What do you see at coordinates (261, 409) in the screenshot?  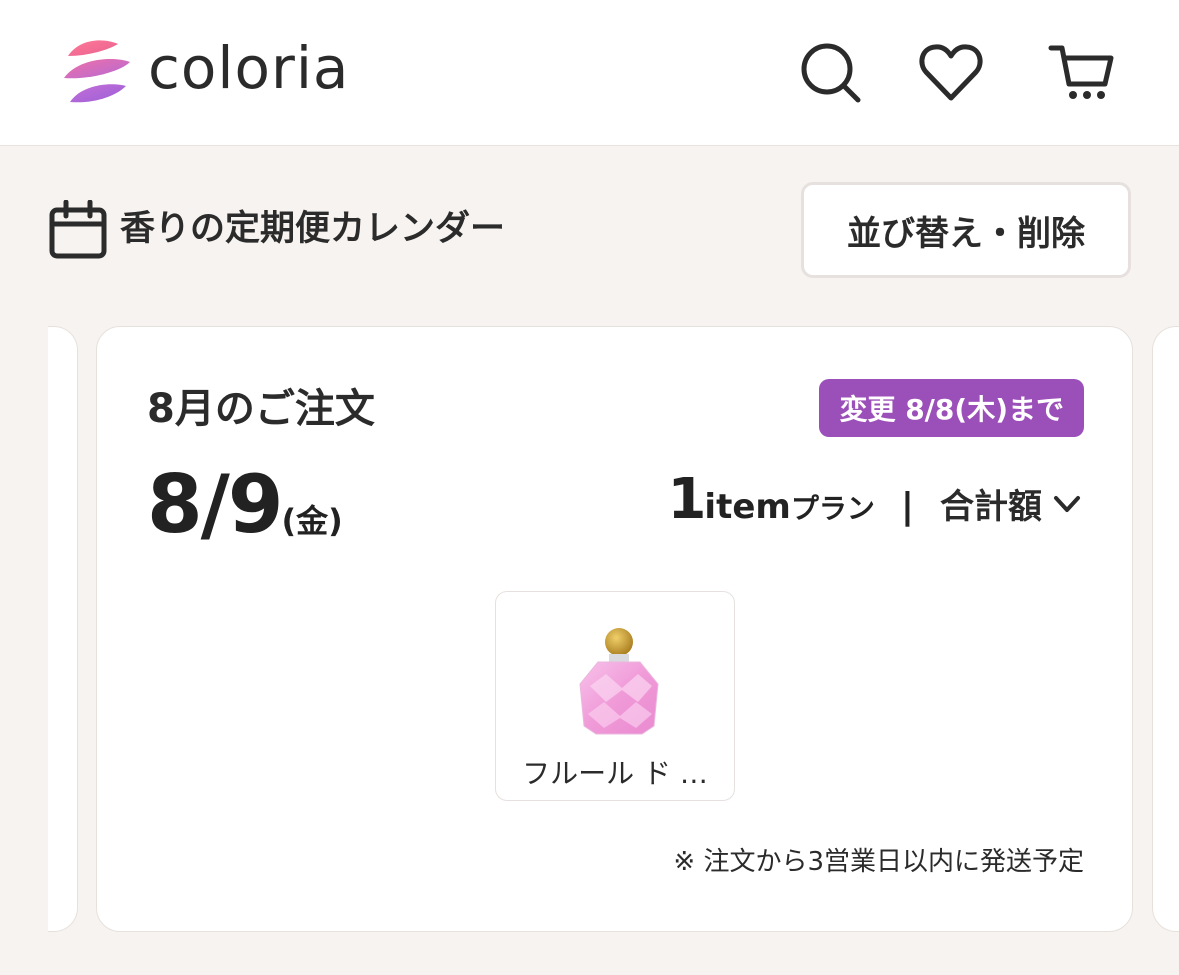 I see `order-month-title: 8月のご注文` at bounding box center [261, 409].